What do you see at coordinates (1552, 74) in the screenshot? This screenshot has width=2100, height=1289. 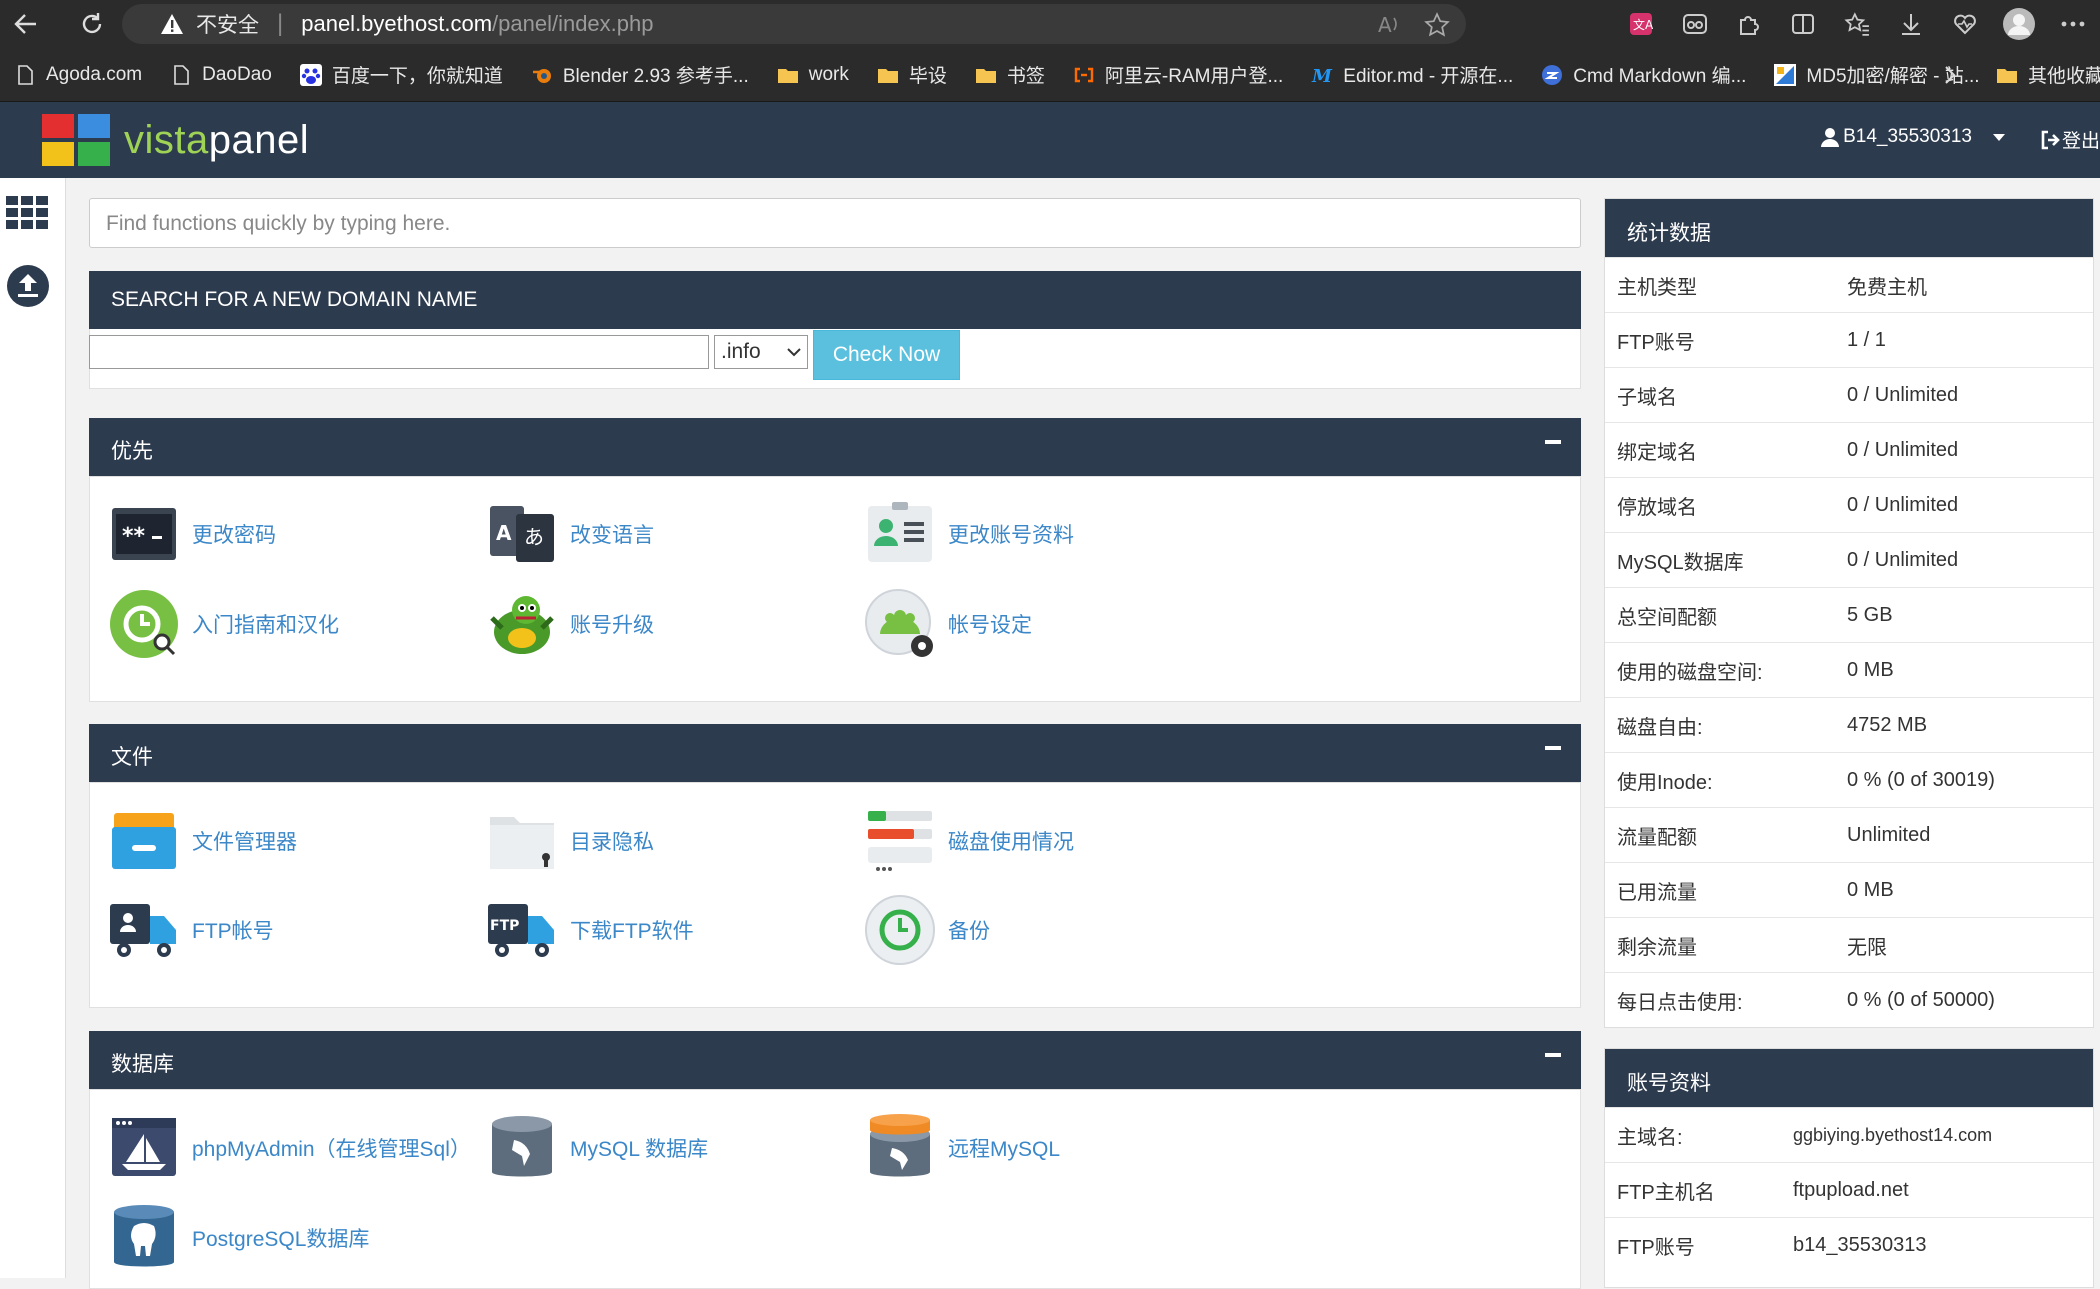 I see `cmd-icon` at bounding box center [1552, 74].